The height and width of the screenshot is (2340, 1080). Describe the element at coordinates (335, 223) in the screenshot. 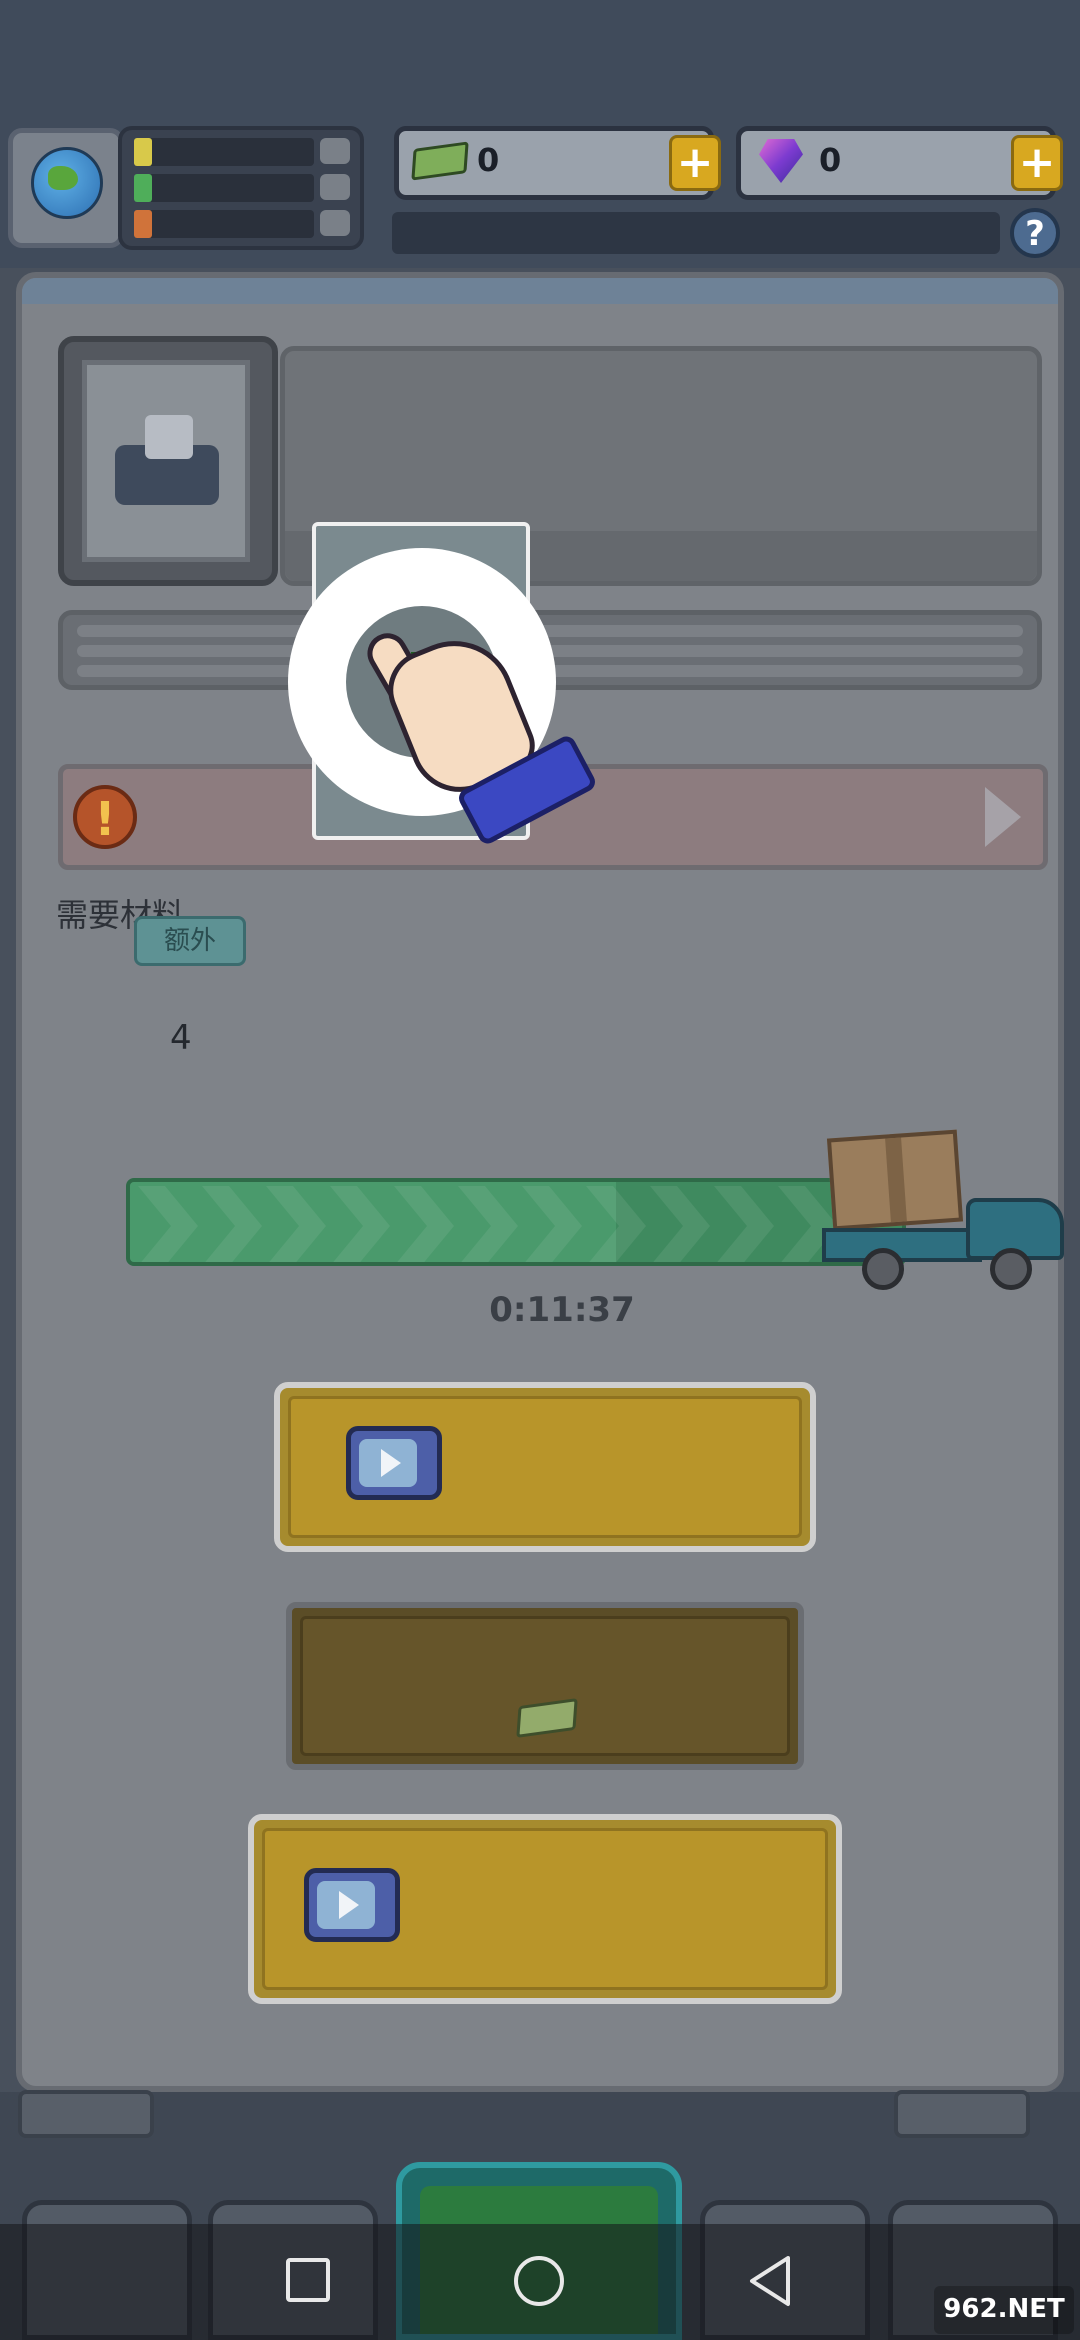

I see `flag-stat-icon` at that location.